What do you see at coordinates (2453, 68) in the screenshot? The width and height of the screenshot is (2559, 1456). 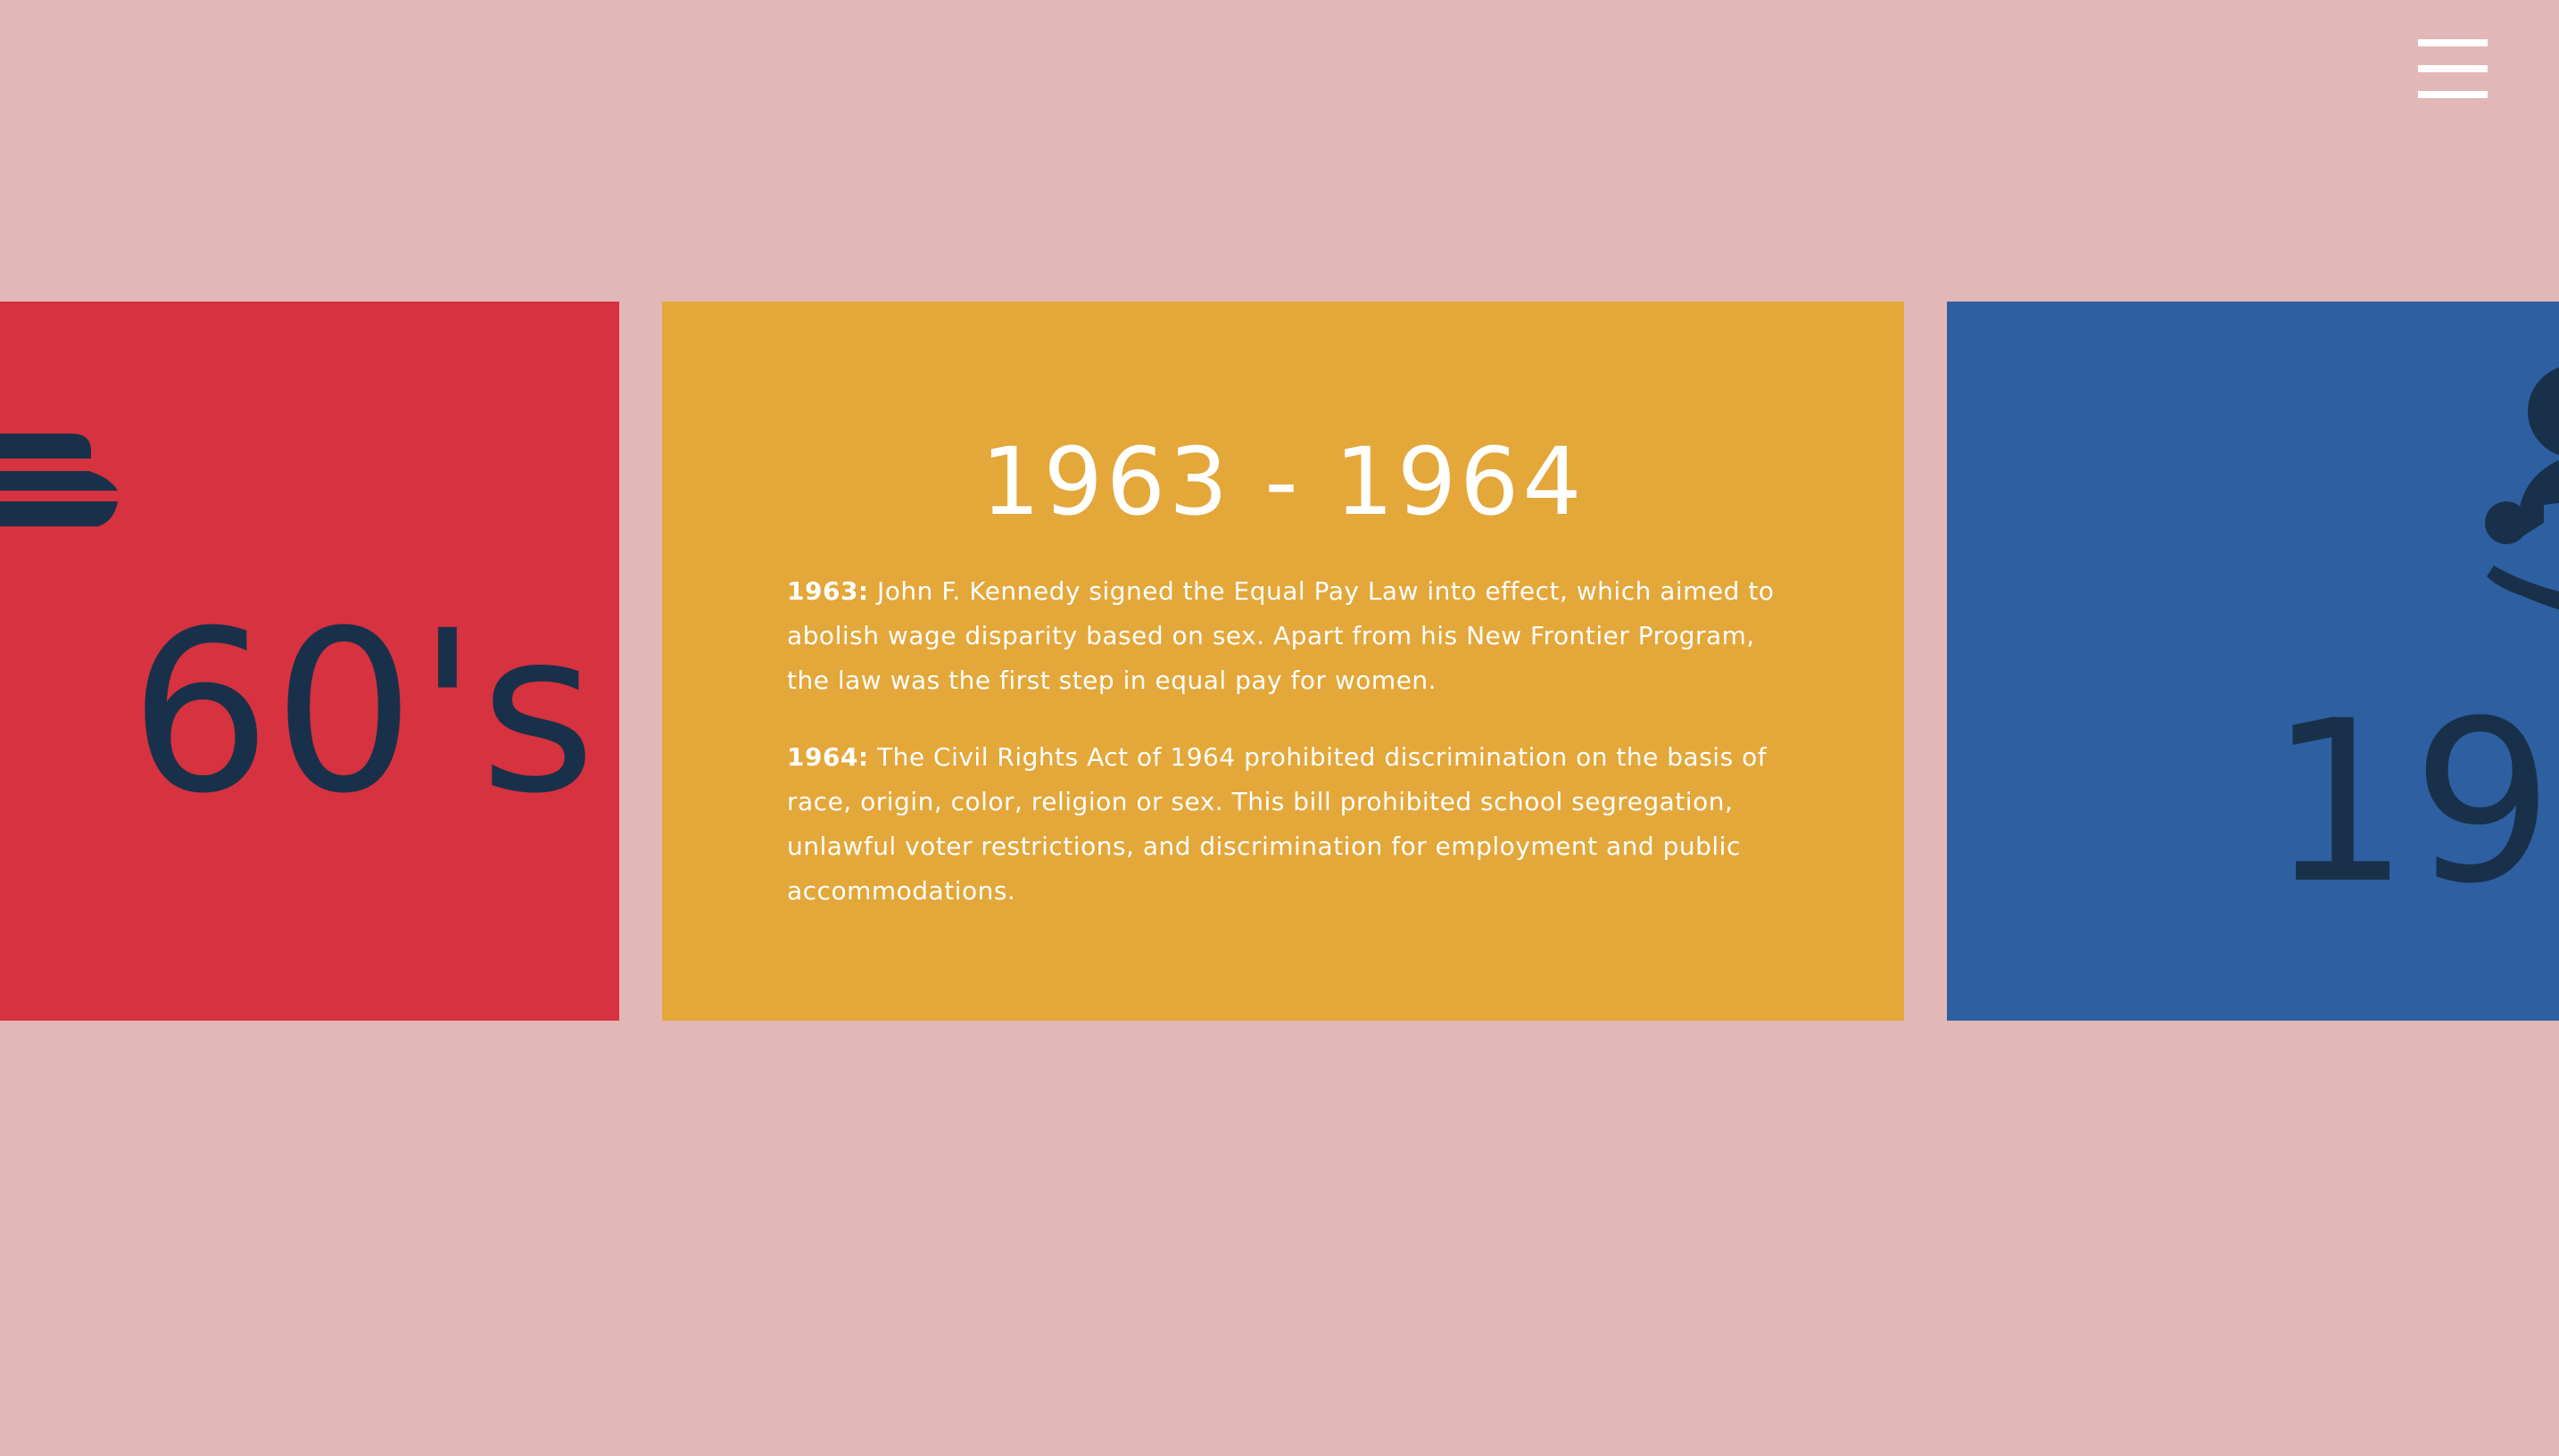 I see `hamburger-menu-button` at bounding box center [2453, 68].